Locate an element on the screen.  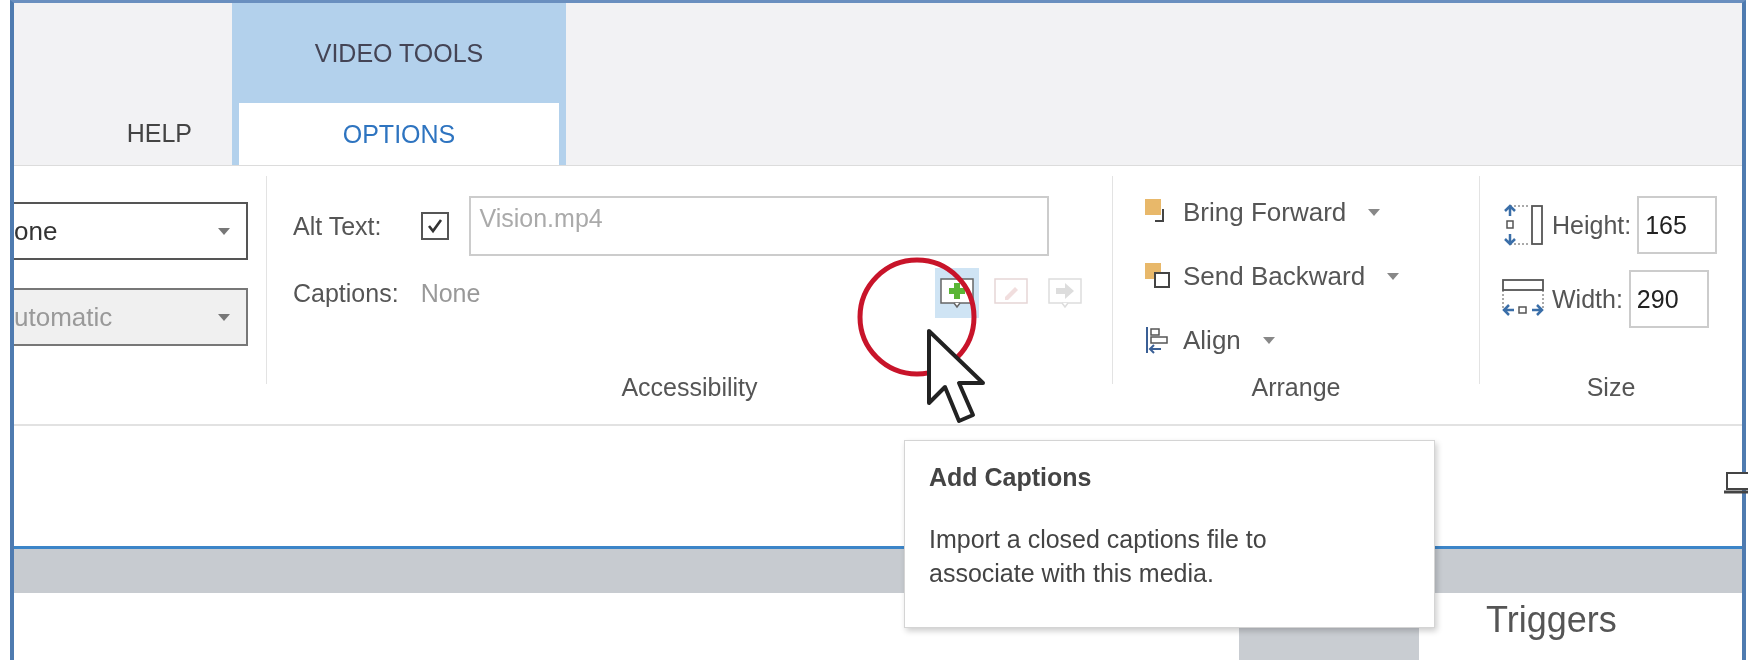
ribbon-tab: OPTIONS is located at coordinates (399, 134).